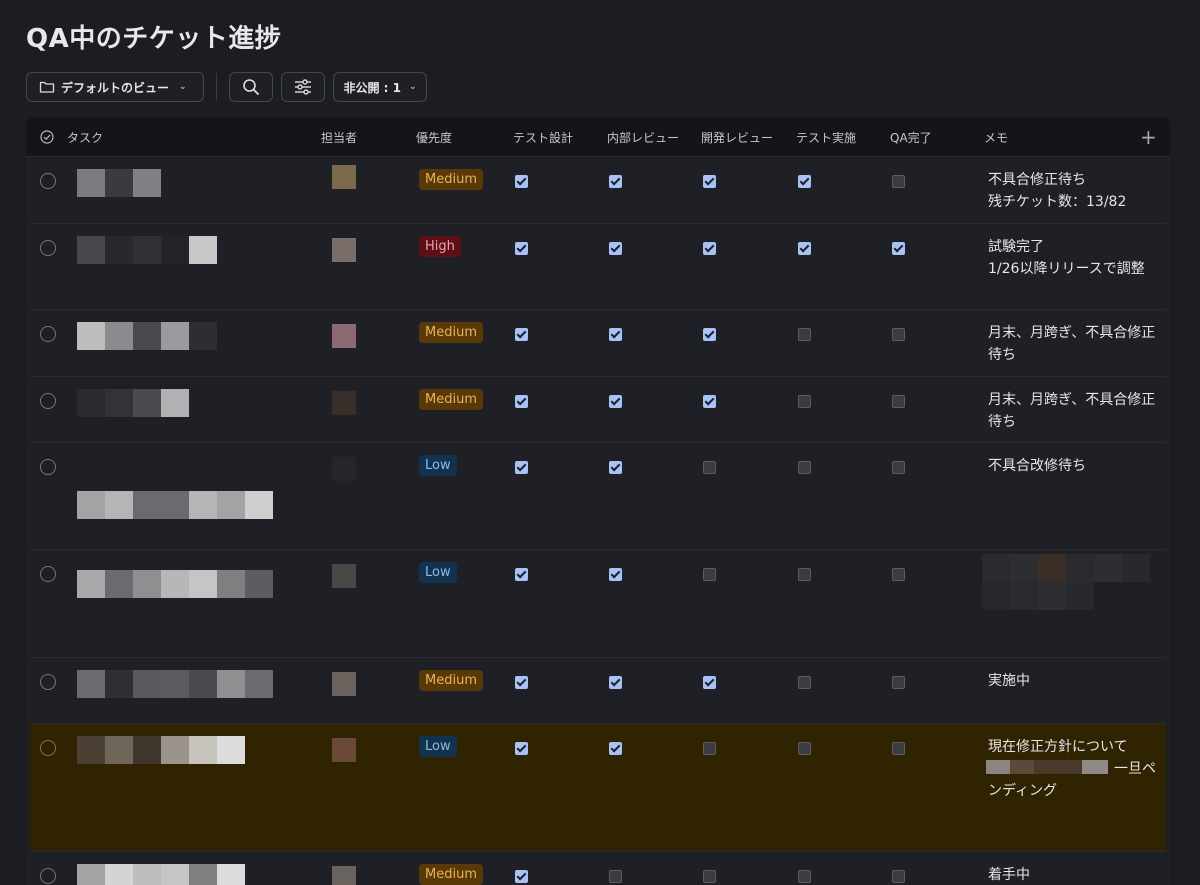  I want to click on search-button, so click(251, 87).